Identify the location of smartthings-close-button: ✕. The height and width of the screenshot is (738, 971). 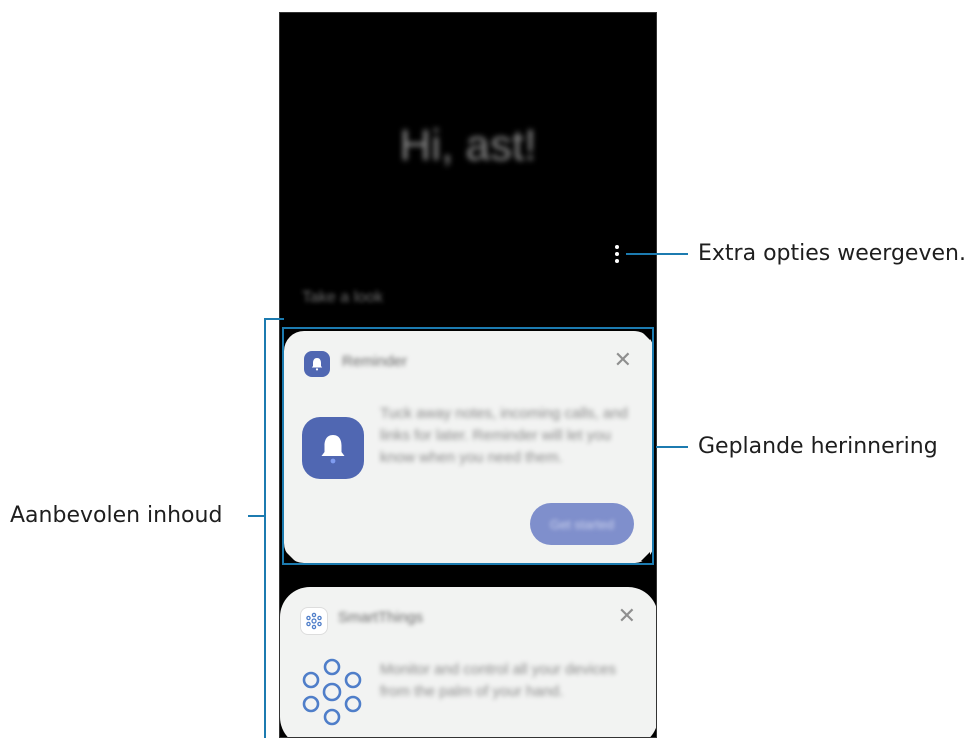
(627, 616).